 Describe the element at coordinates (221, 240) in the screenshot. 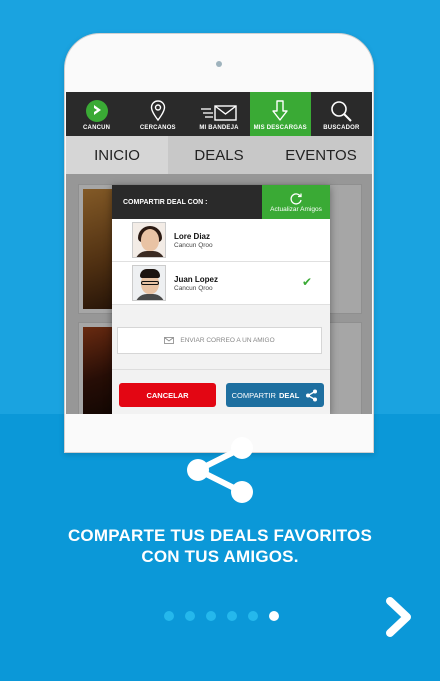

I see `friend-row: Lore Diaz Cancun Qroo` at that location.